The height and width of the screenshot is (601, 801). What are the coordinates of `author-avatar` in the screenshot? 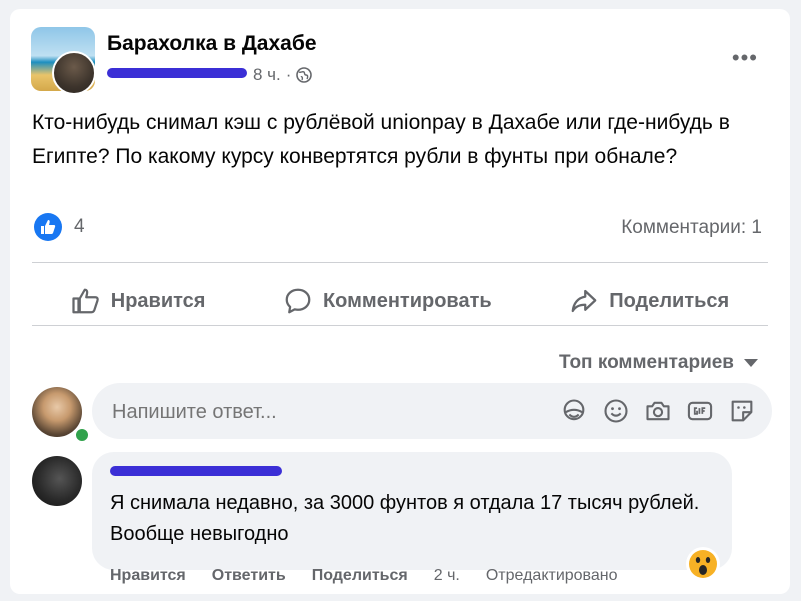 It's located at (74, 73).